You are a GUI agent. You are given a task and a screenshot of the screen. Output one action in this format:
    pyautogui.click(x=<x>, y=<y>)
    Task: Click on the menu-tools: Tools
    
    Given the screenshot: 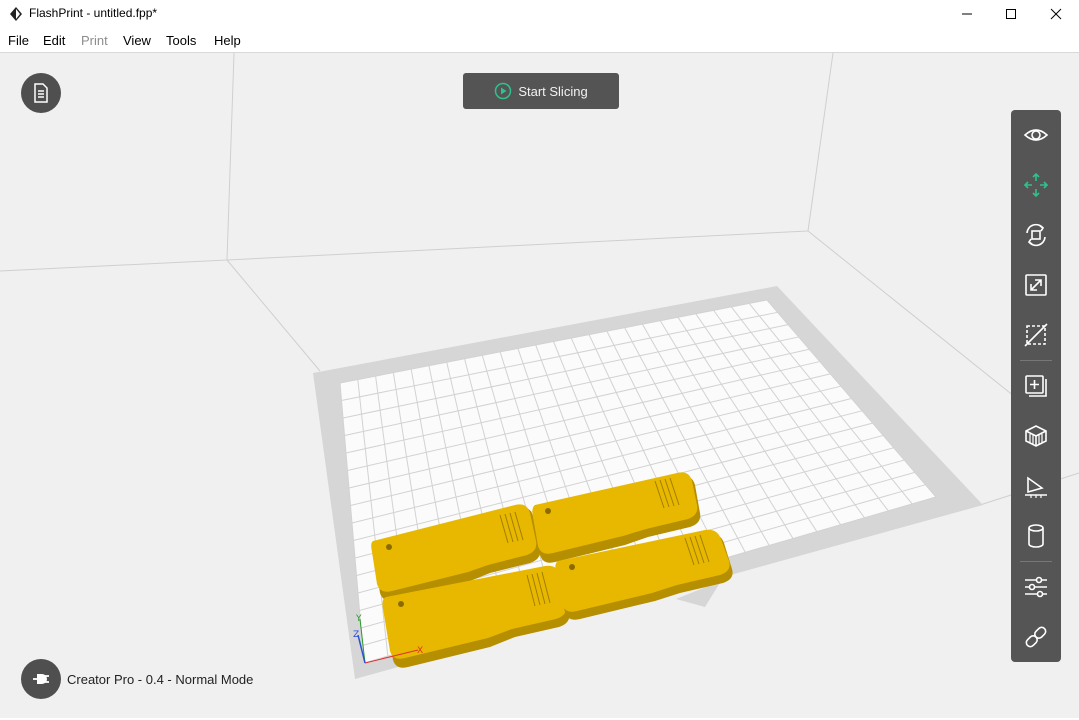 What is the action you would take?
    pyautogui.click(x=181, y=40)
    